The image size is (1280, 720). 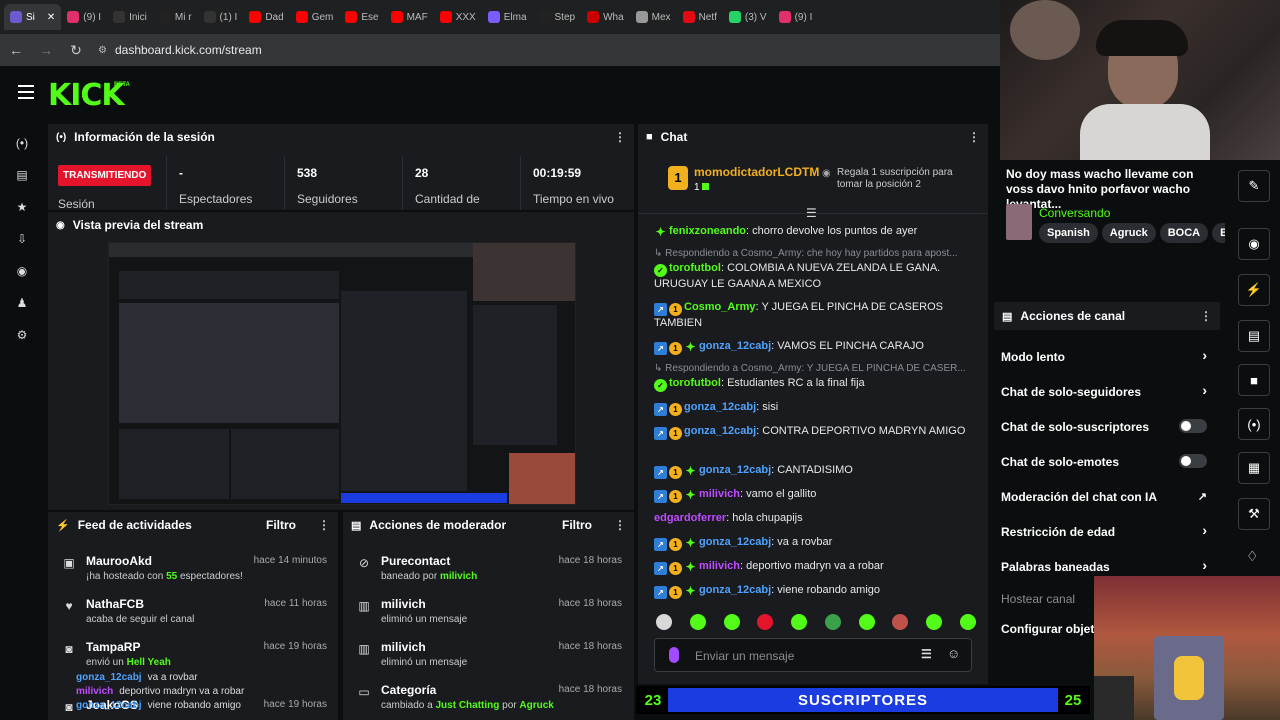 What do you see at coordinates (315, 17) in the screenshot?
I see `browser-tab: Gem` at bounding box center [315, 17].